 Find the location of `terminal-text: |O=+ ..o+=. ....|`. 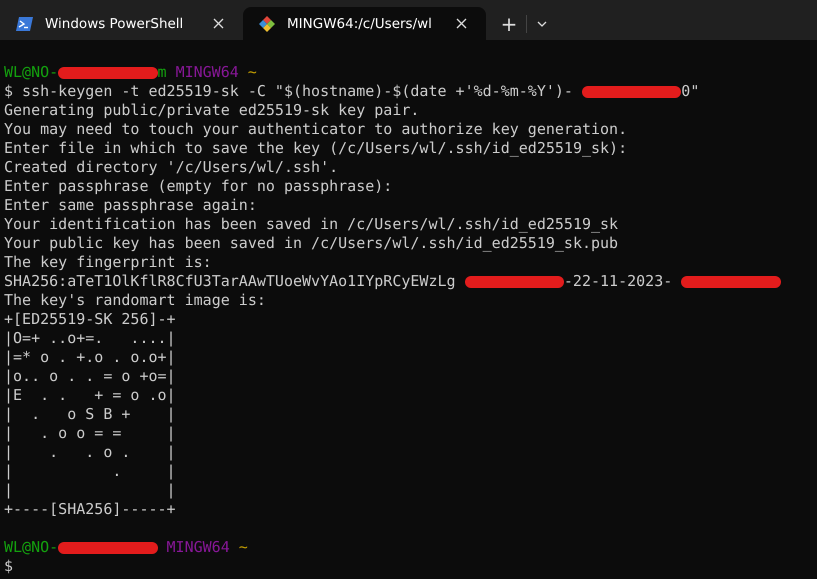

terminal-text: |O=+ ..o+=. ....| is located at coordinates (90, 338).